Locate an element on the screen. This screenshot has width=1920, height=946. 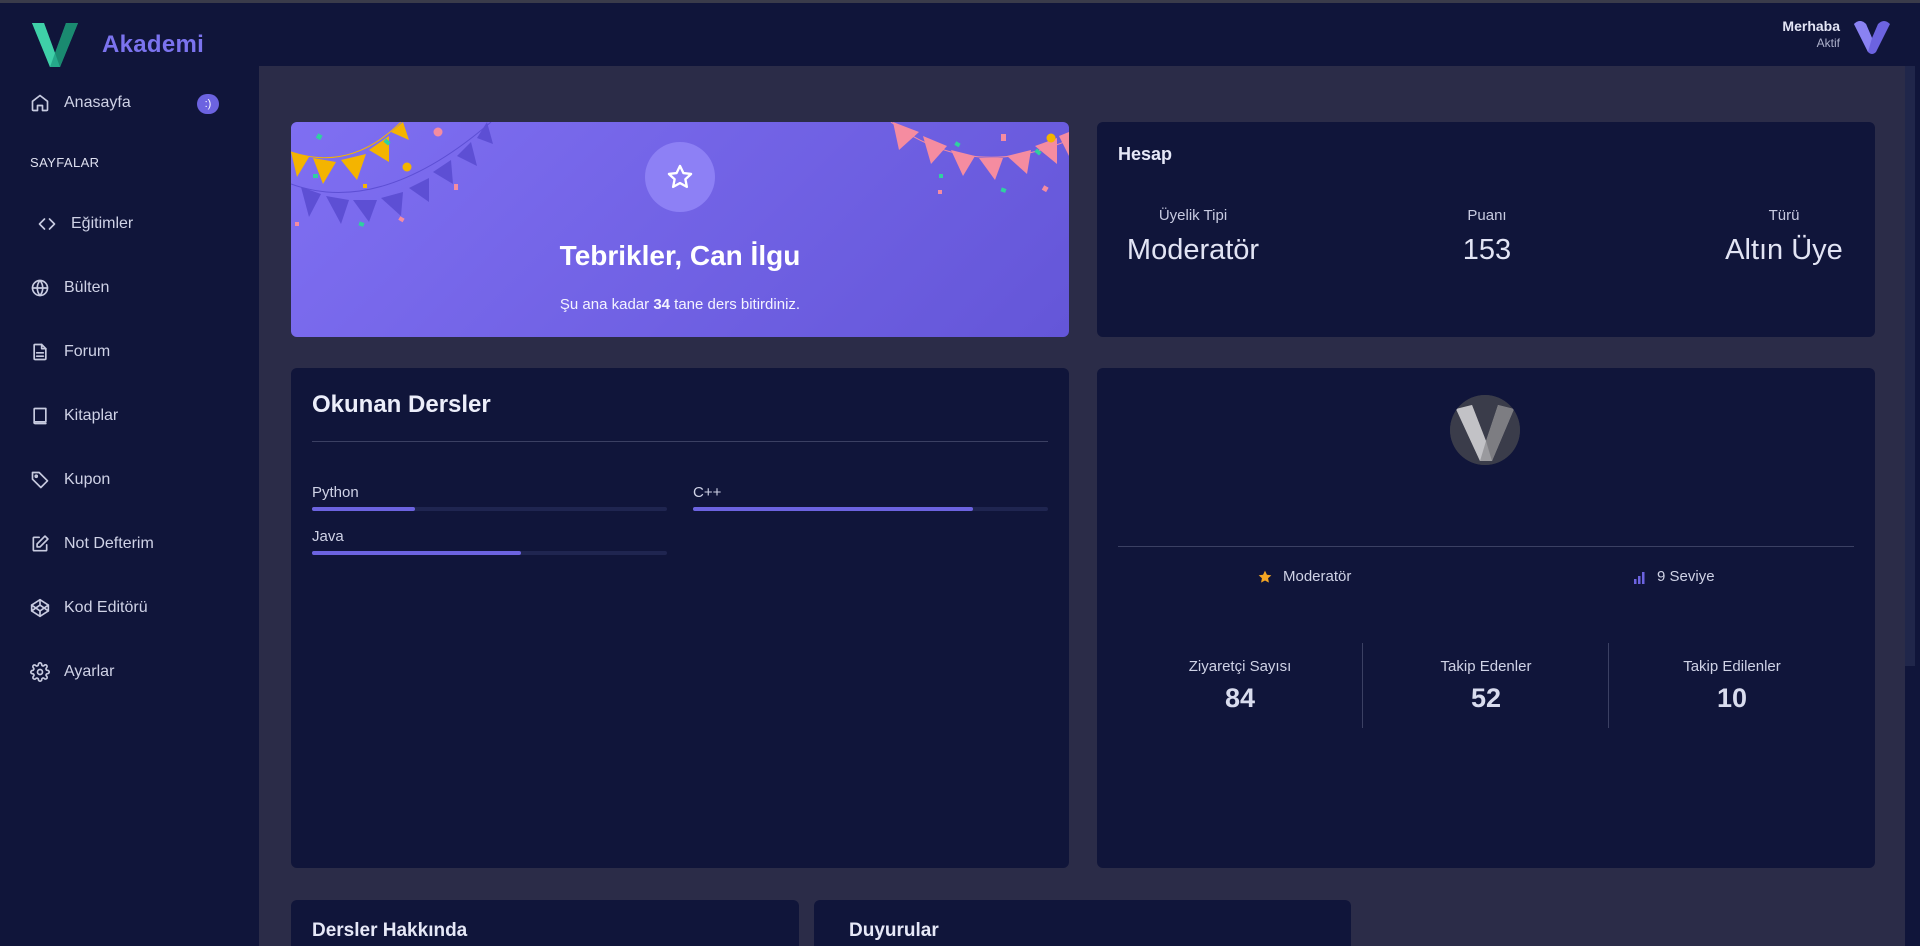
congrats-subtitle: Şu ana kadar 34 tane ders bitirdiniz. is located at coordinates (680, 304).